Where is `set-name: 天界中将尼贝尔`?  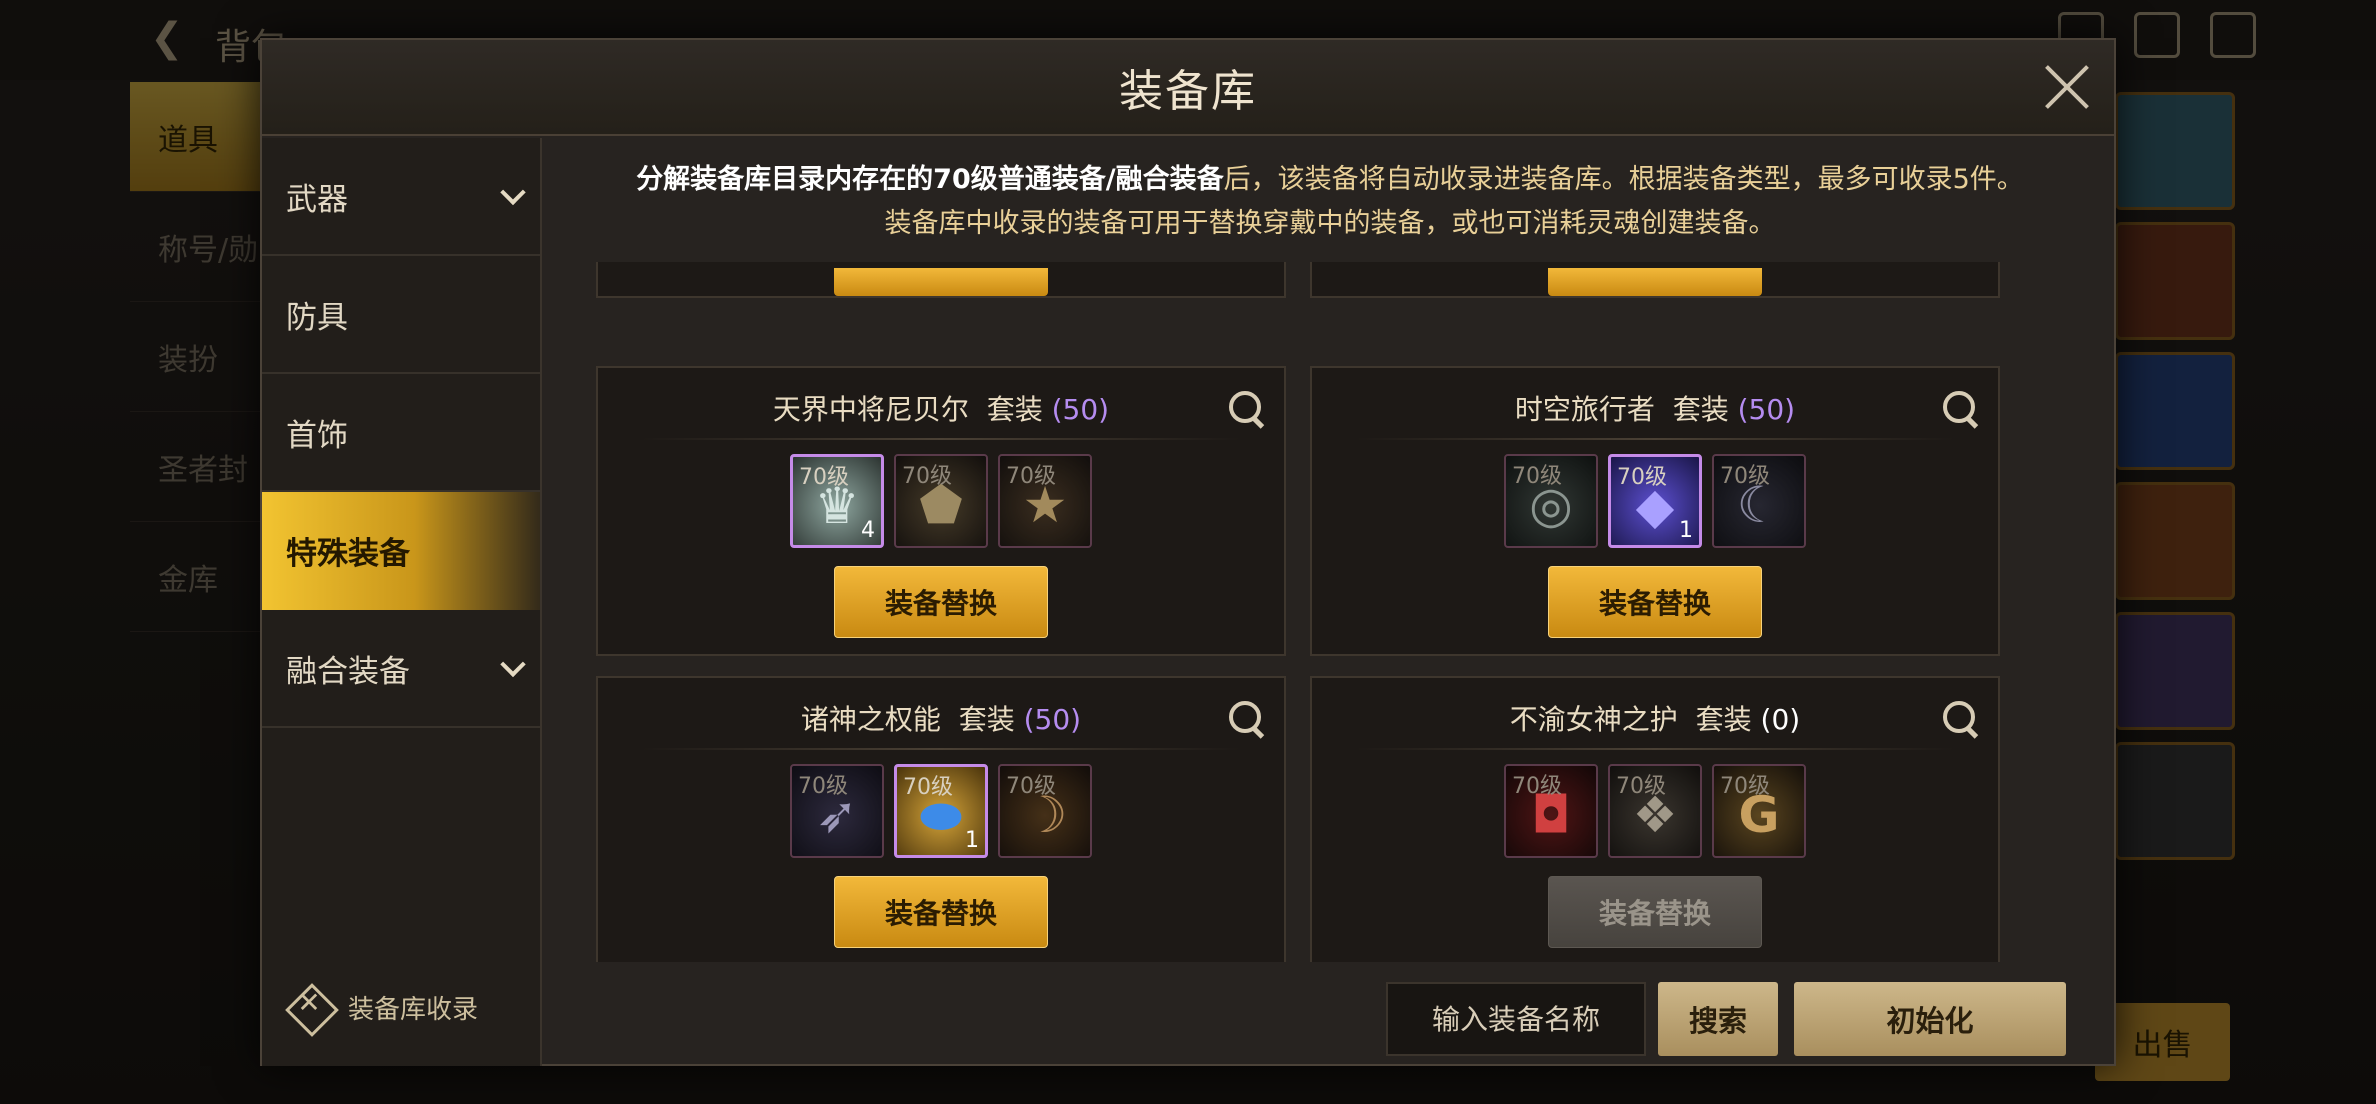
set-name: 天界中将尼贝尔 is located at coordinates (870, 409).